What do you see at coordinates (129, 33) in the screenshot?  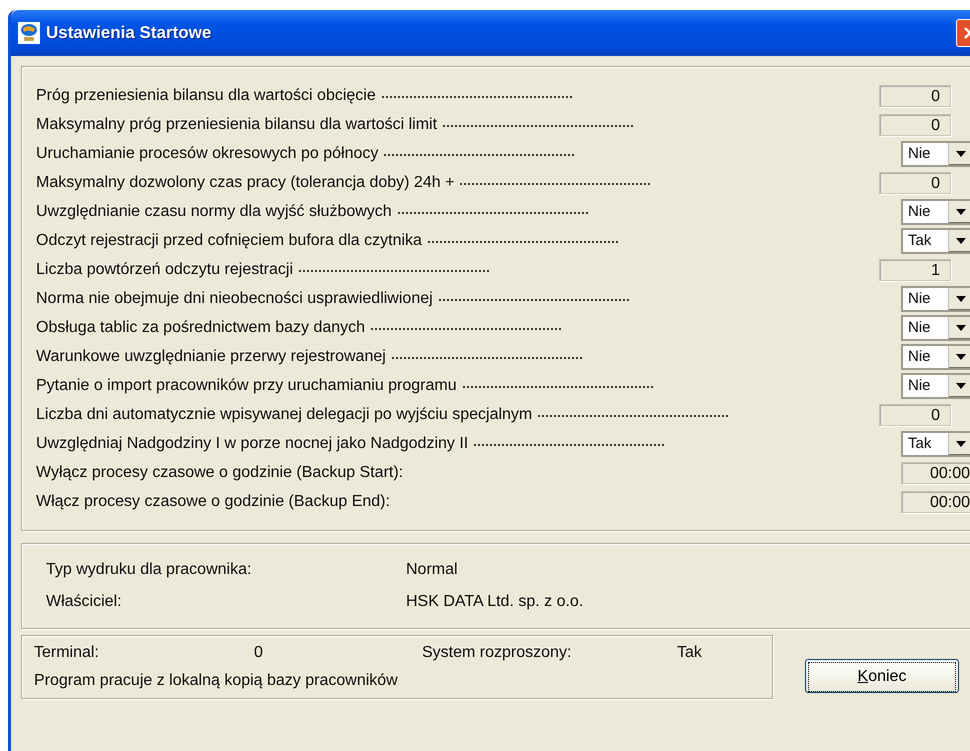 I see `window-title: Ustawienia Startowe` at bounding box center [129, 33].